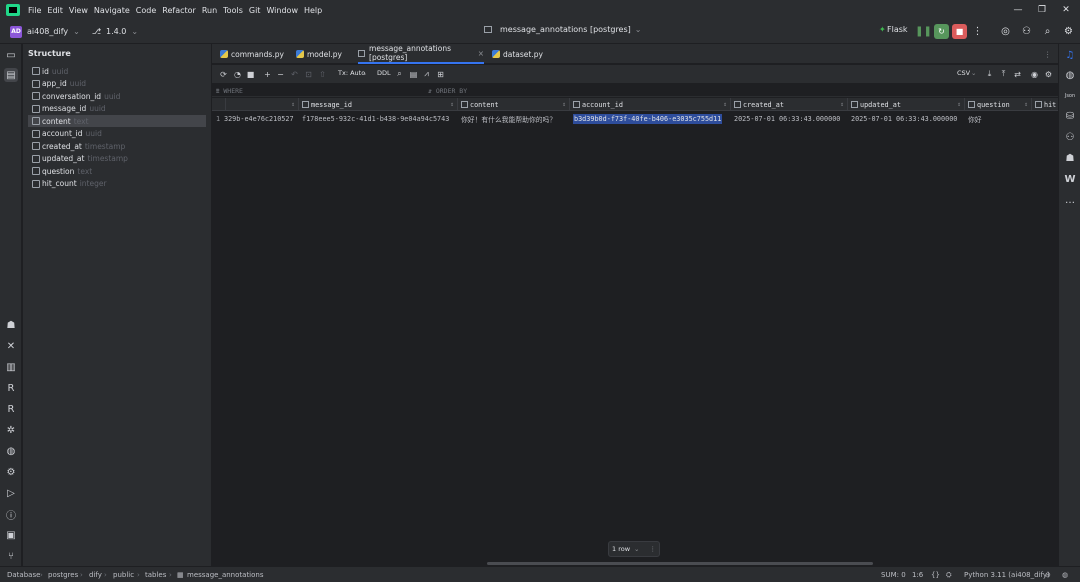  I want to click on ai-assistant-icon: ◎, so click(1005, 31).